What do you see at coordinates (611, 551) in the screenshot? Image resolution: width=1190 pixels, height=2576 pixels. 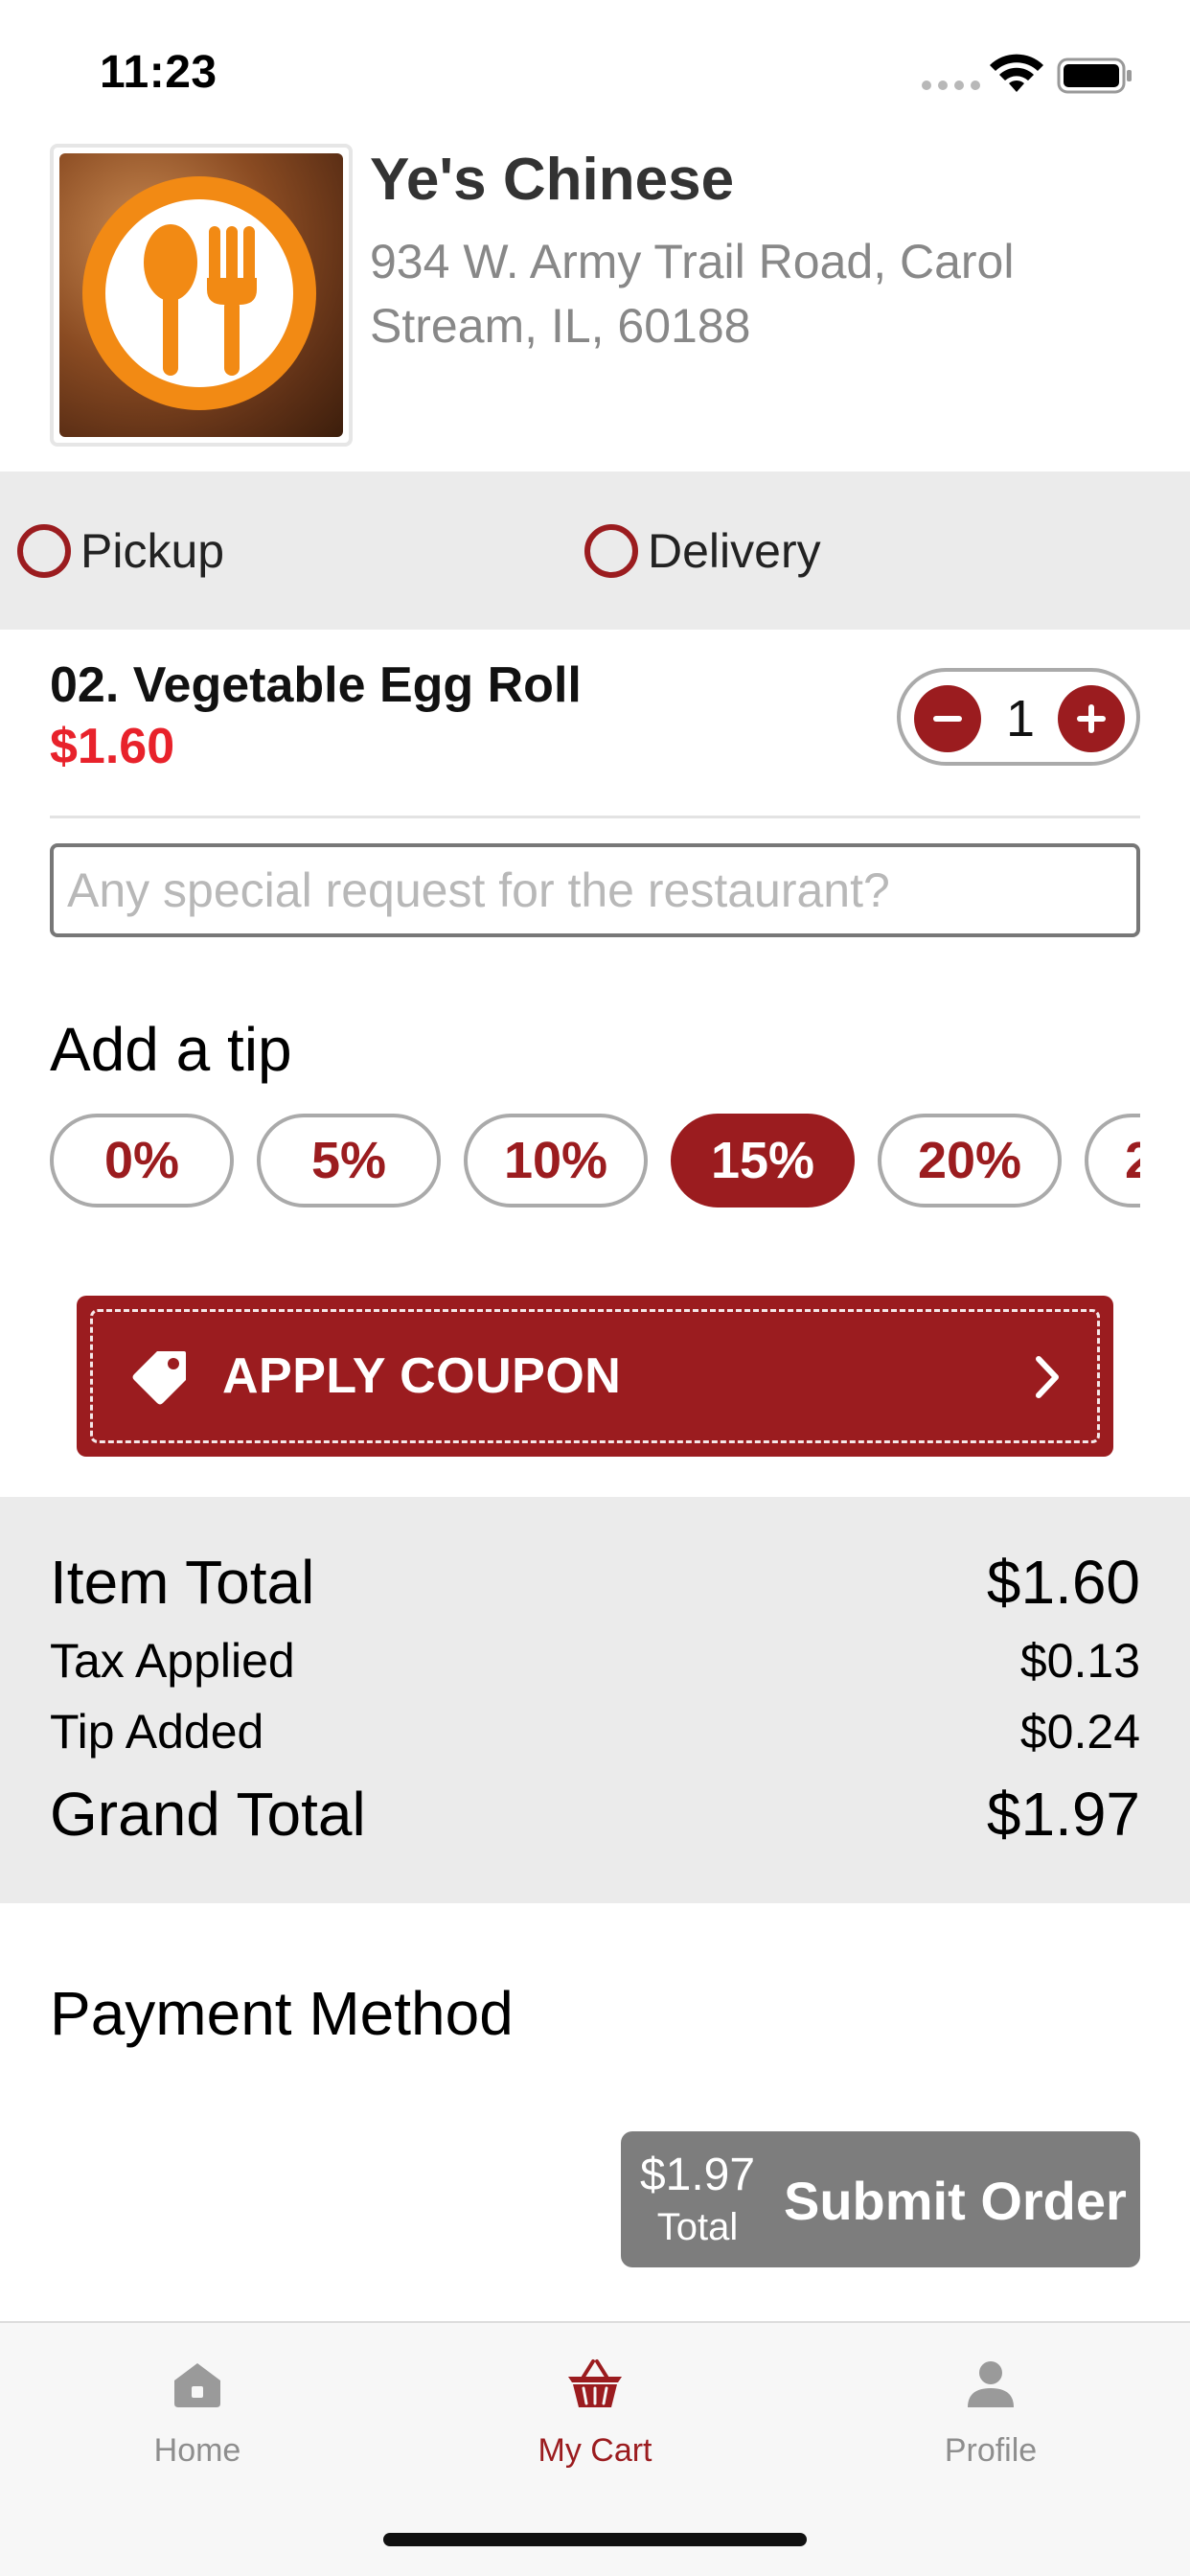 I see `delivery-radio` at bounding box center [611, 551].